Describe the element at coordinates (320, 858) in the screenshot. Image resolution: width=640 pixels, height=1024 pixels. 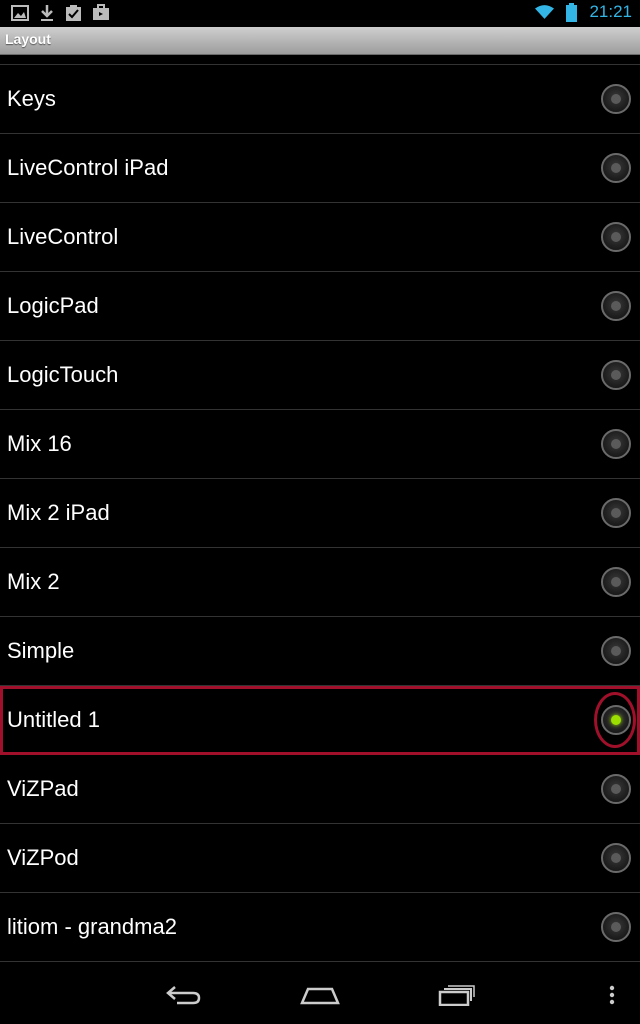
I see `list-item: ViZPod` at that location.